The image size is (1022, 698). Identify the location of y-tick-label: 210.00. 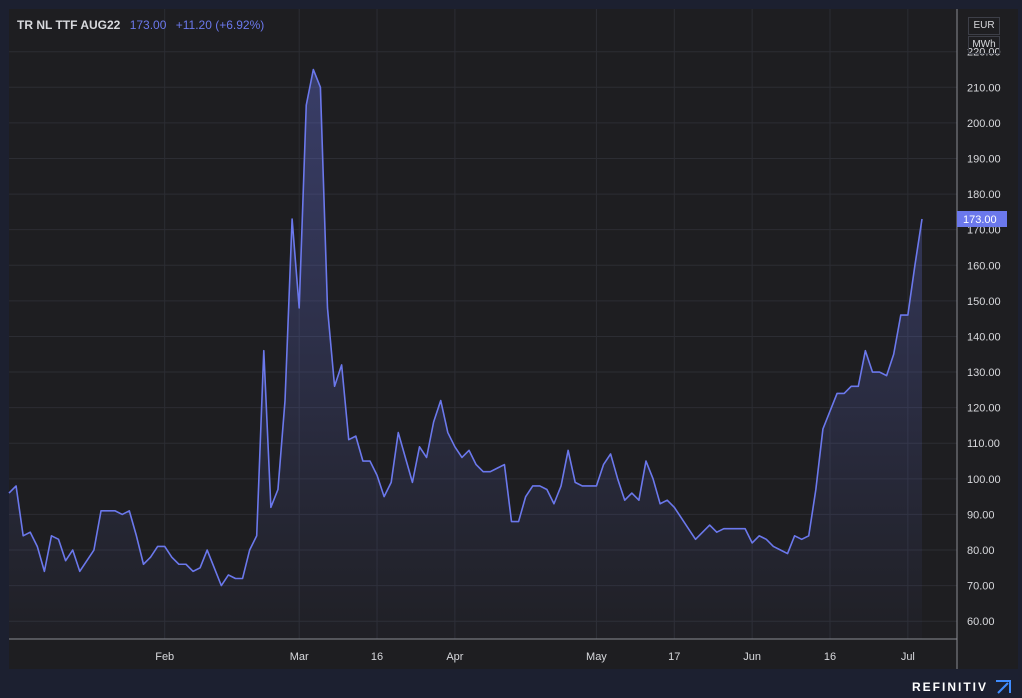
(984, 88).